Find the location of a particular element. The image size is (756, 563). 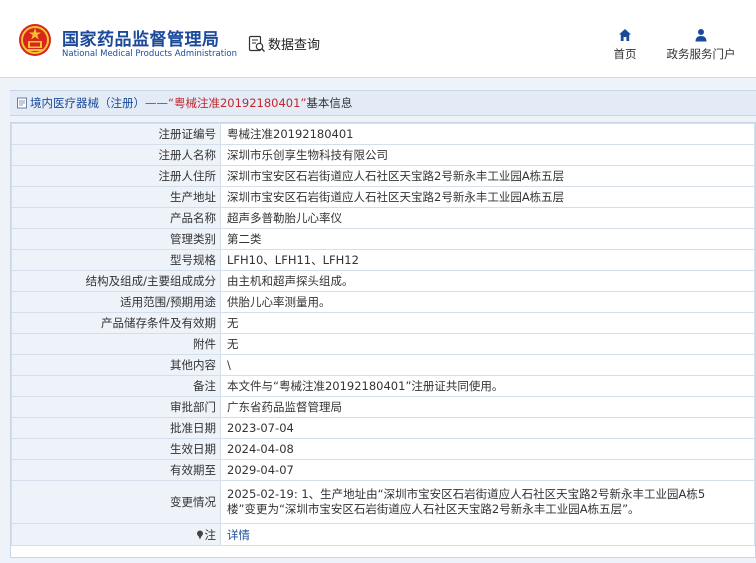

table-row: 型号规格 LFH10、LFH11、LFH12 is located at coordinates (383, 260).